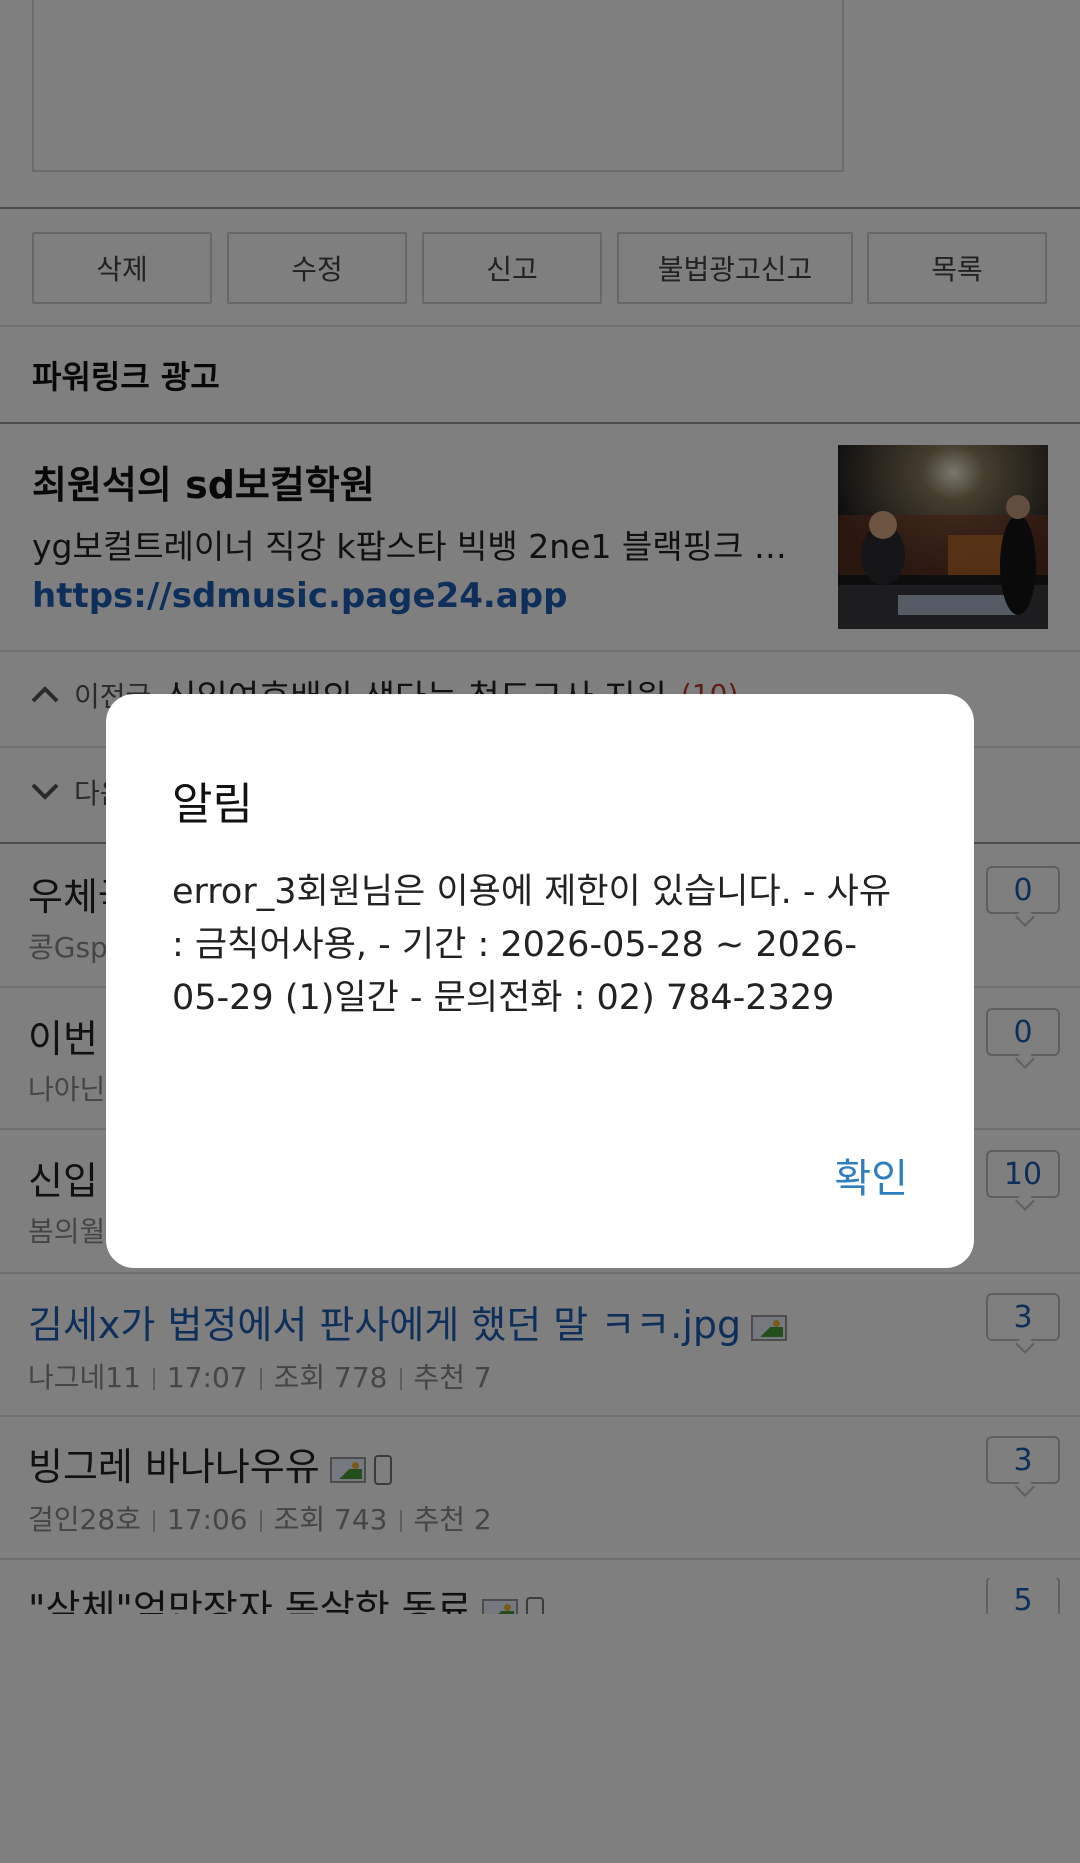  I want to click on dialog-title: 알림, so click(212, 804).